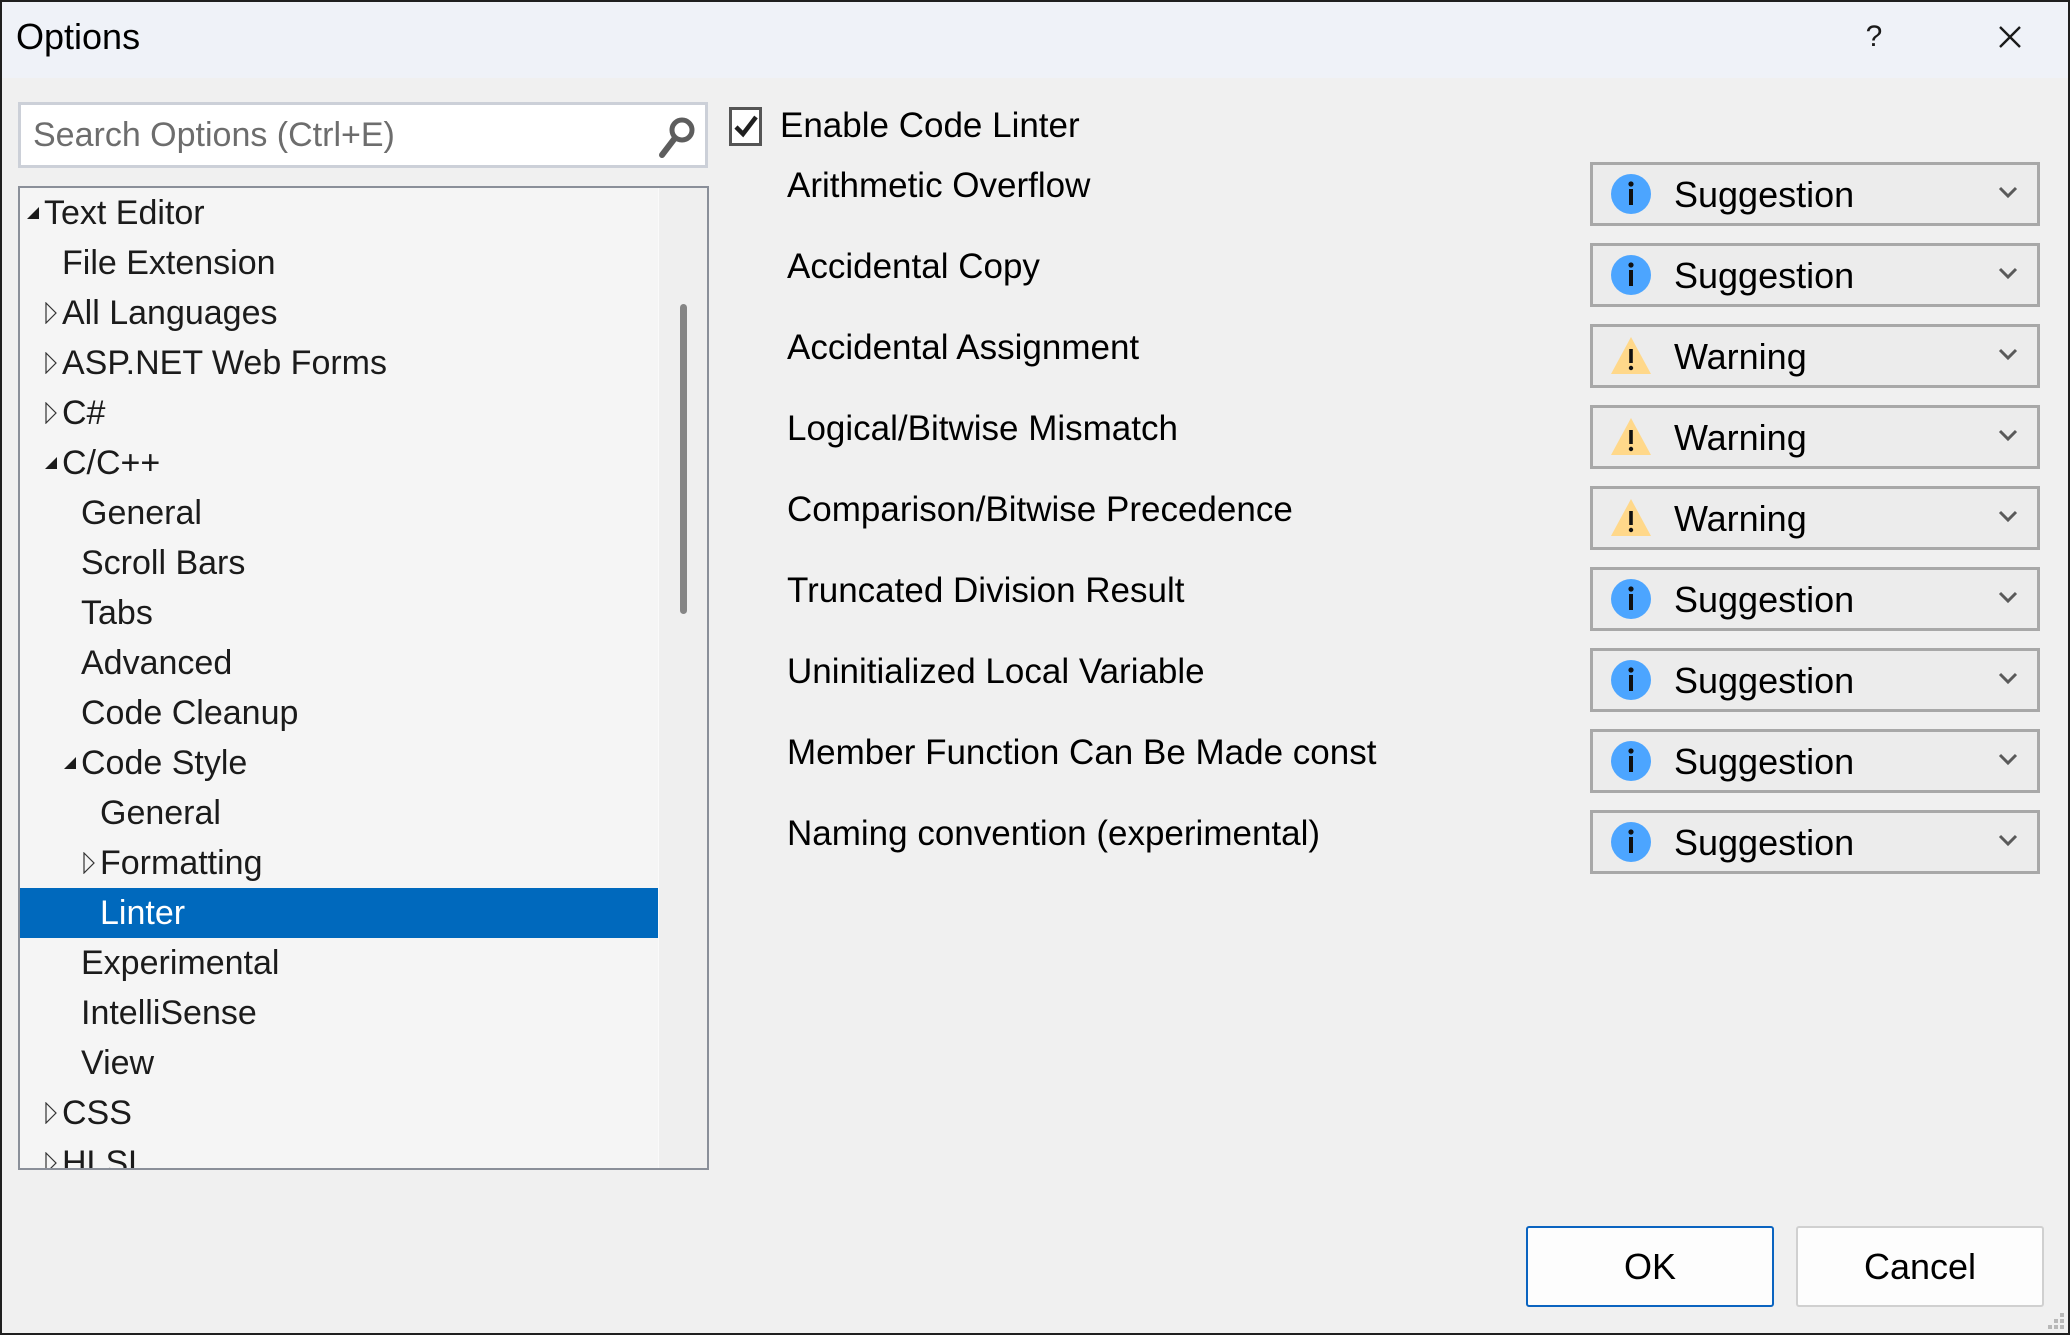 This screenshot has height=1335, width=2070. Describe the element at coordinates (963, 347) in the screenshot. I see `rule-label: Accidental Assignment` at that location.